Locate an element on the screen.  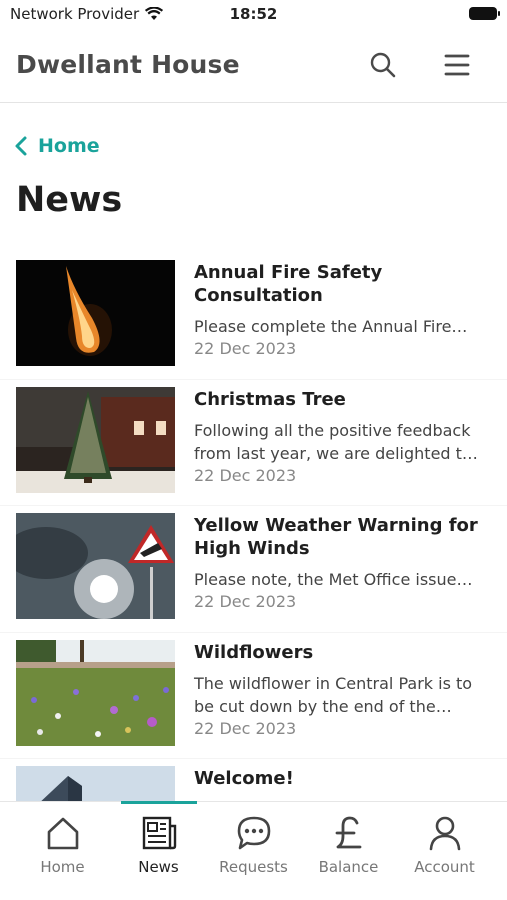
breadcrumb-home-link: Home is located at coordinates (57, 146).